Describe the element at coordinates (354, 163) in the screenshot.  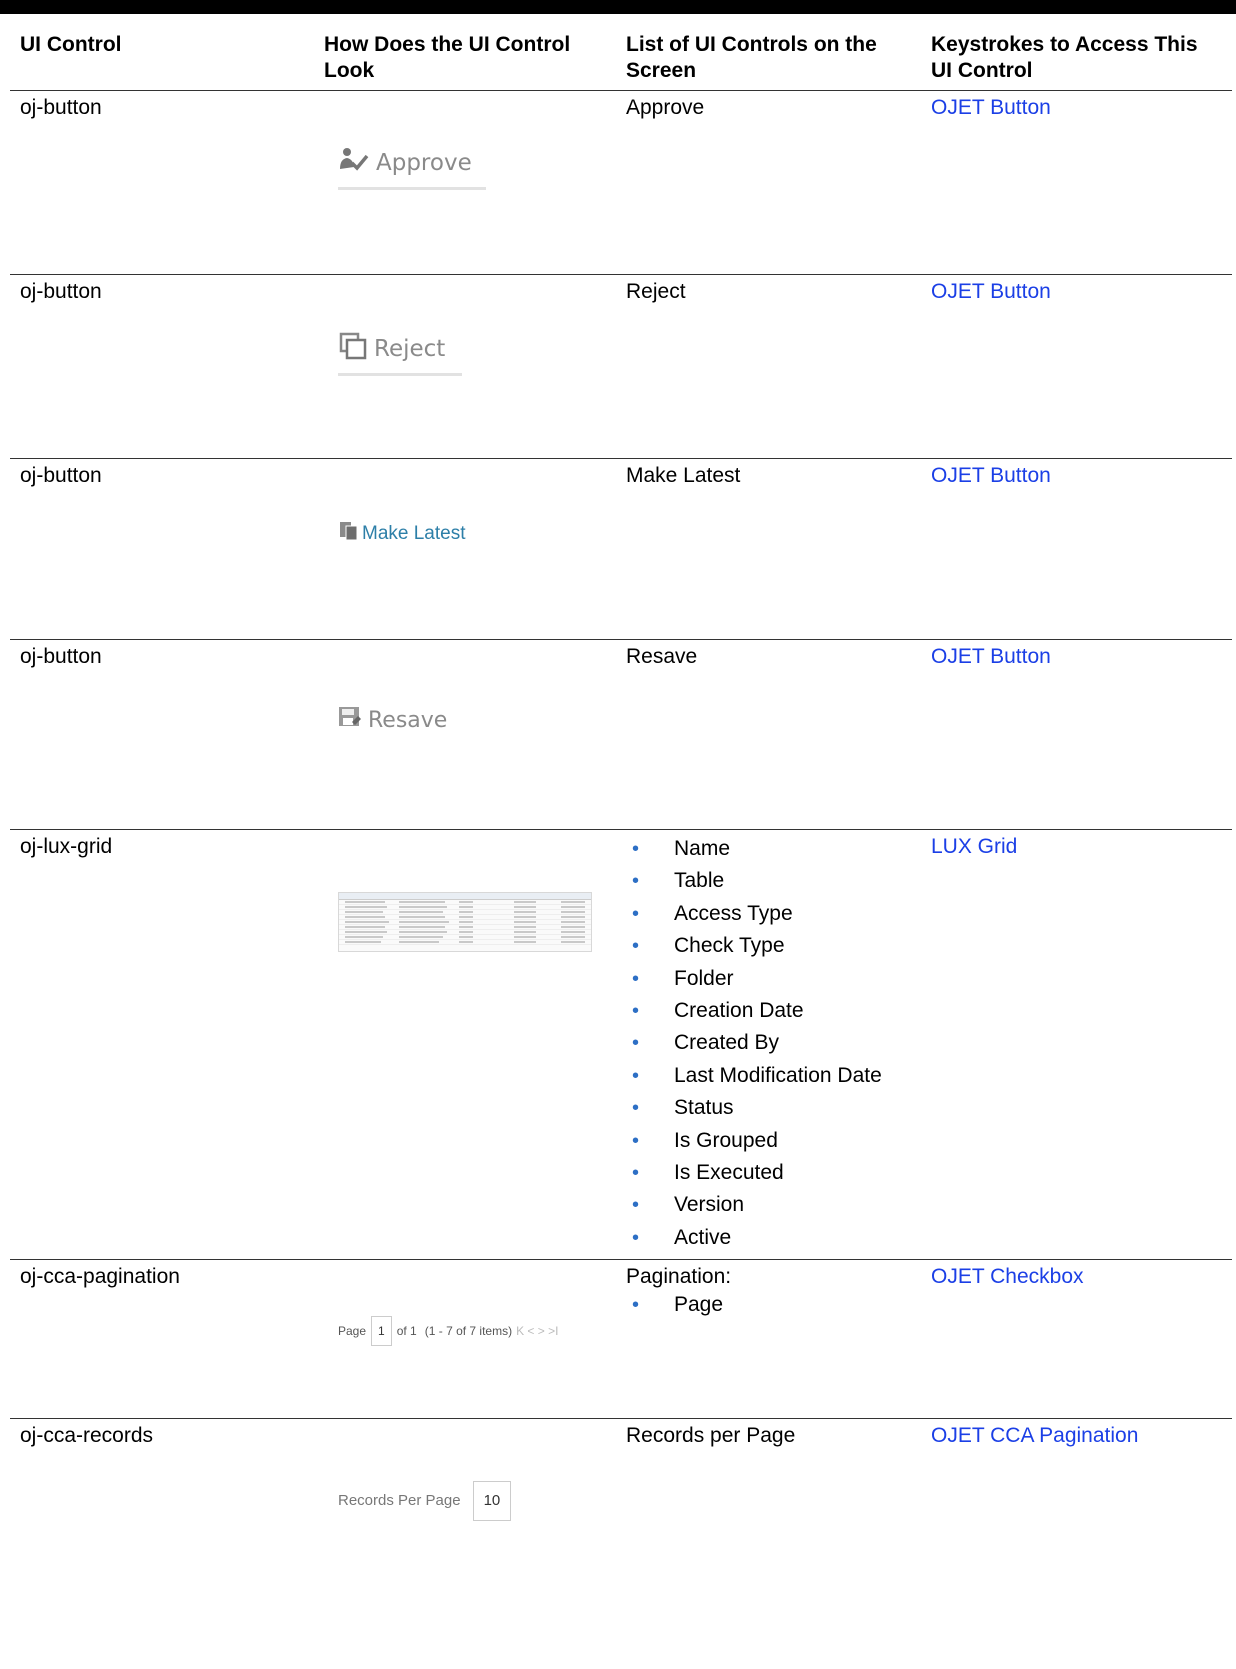
I see `user-check-icon` at that location.